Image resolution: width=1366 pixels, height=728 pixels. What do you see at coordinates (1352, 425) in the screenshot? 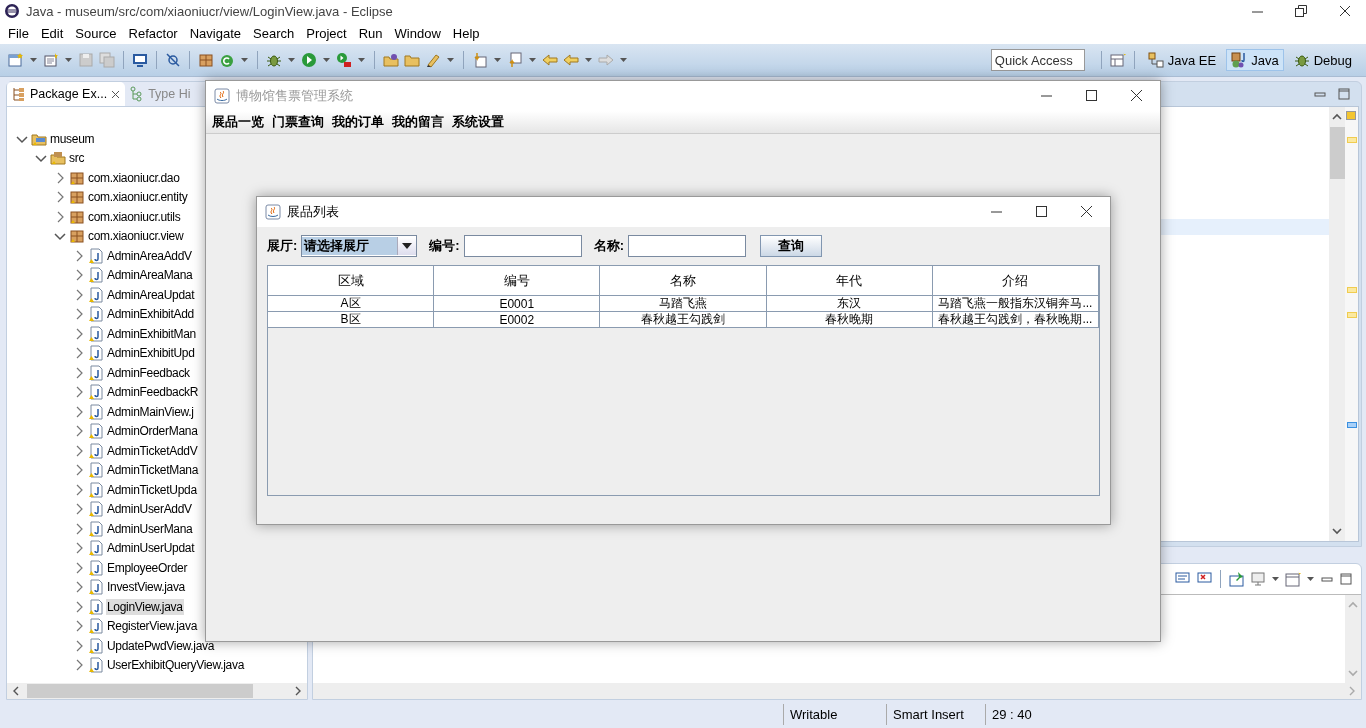
I see `info-marker-icon` at bounding box center [1352, 425].